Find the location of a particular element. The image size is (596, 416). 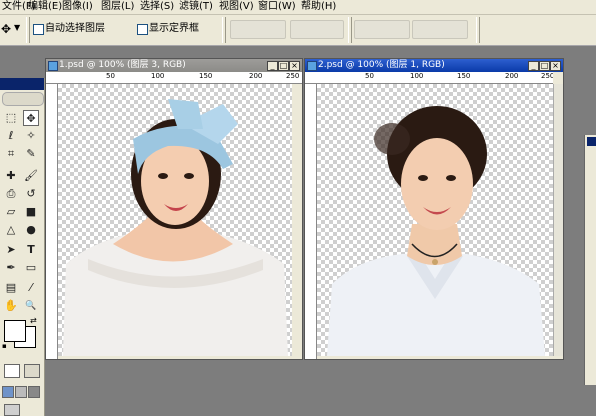

document-title-bar: 1.psd @ 100% (图层 3, RGB) is located at coordinates (174, 65).